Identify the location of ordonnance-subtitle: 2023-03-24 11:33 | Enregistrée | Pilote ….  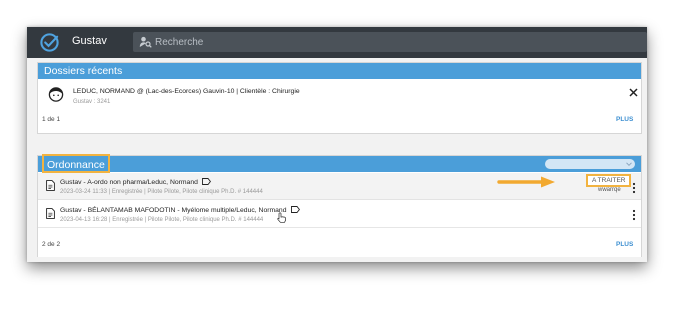
(161, 192).